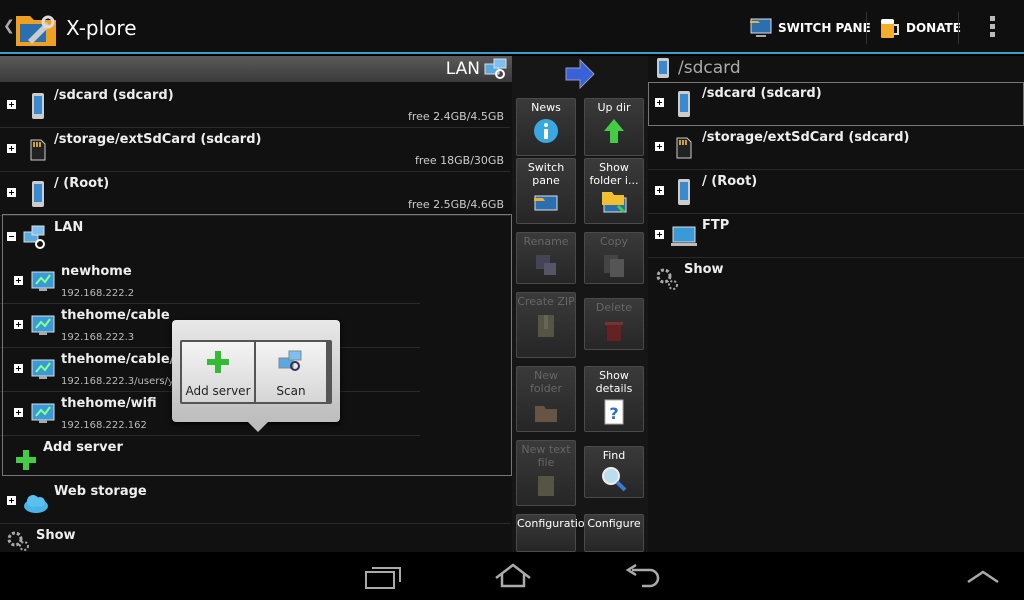 The height and width of the screenshot is (600, 1024). Describe the element at coordinates (255, 106) in the screenshot. I see `list-item: /sdcard (sdcard) free 2.4GB/4.5GB` at that location.